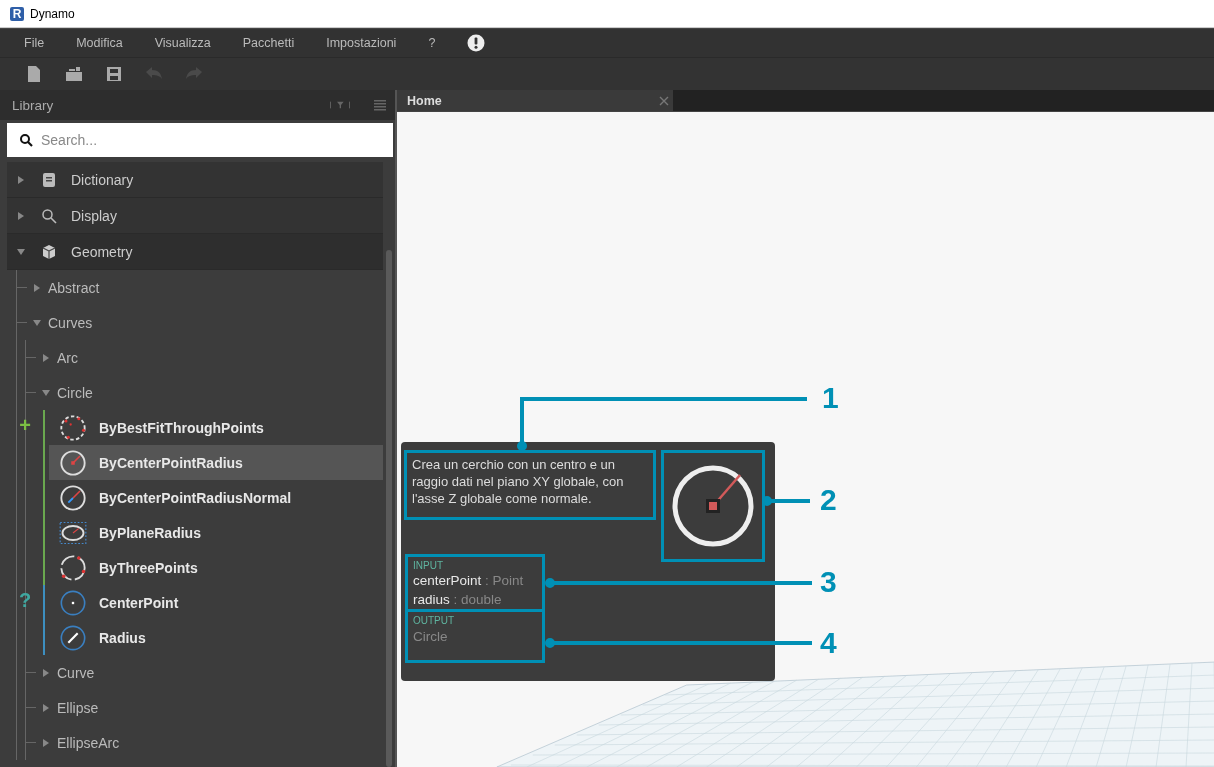 The width and height of the screenshot is (1214, 767). Describe the element at coordinates (200, 322) in the screenshot. I see `tree-item: Curves` at that location.